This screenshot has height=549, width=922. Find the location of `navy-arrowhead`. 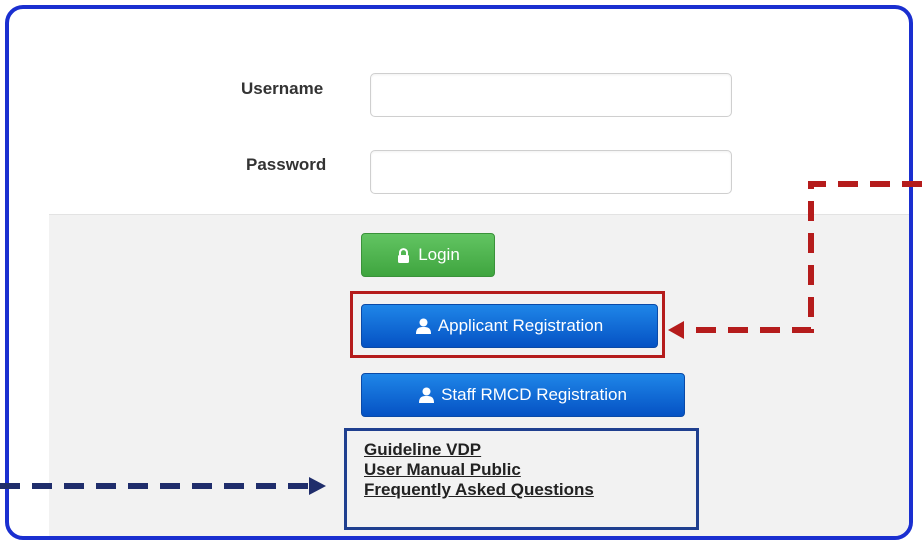

navy-arrowhead is located at coordinates (317, 486).